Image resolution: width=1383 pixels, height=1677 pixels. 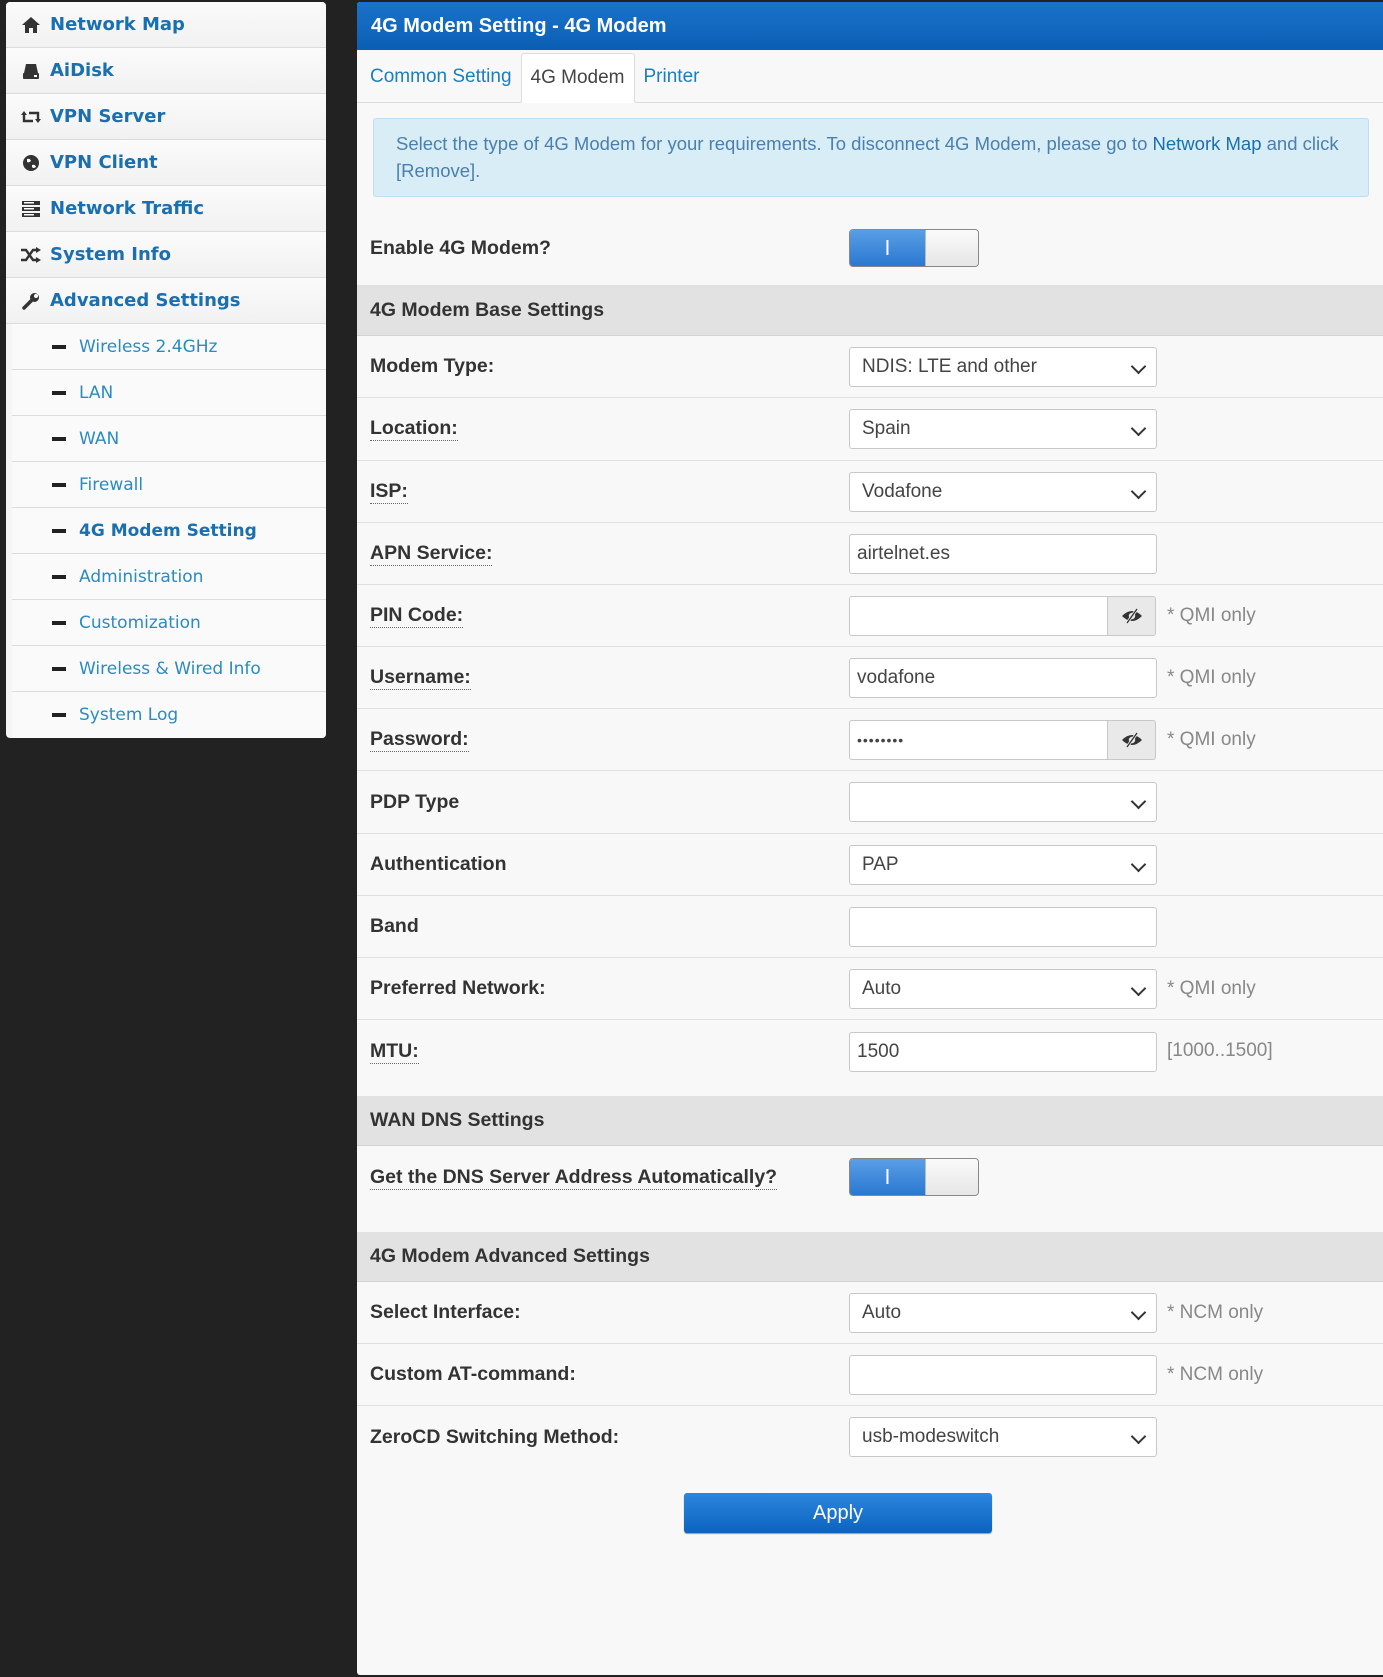 I want to click on tab-common-setting: Common Setting, so click(x=441, y=77).